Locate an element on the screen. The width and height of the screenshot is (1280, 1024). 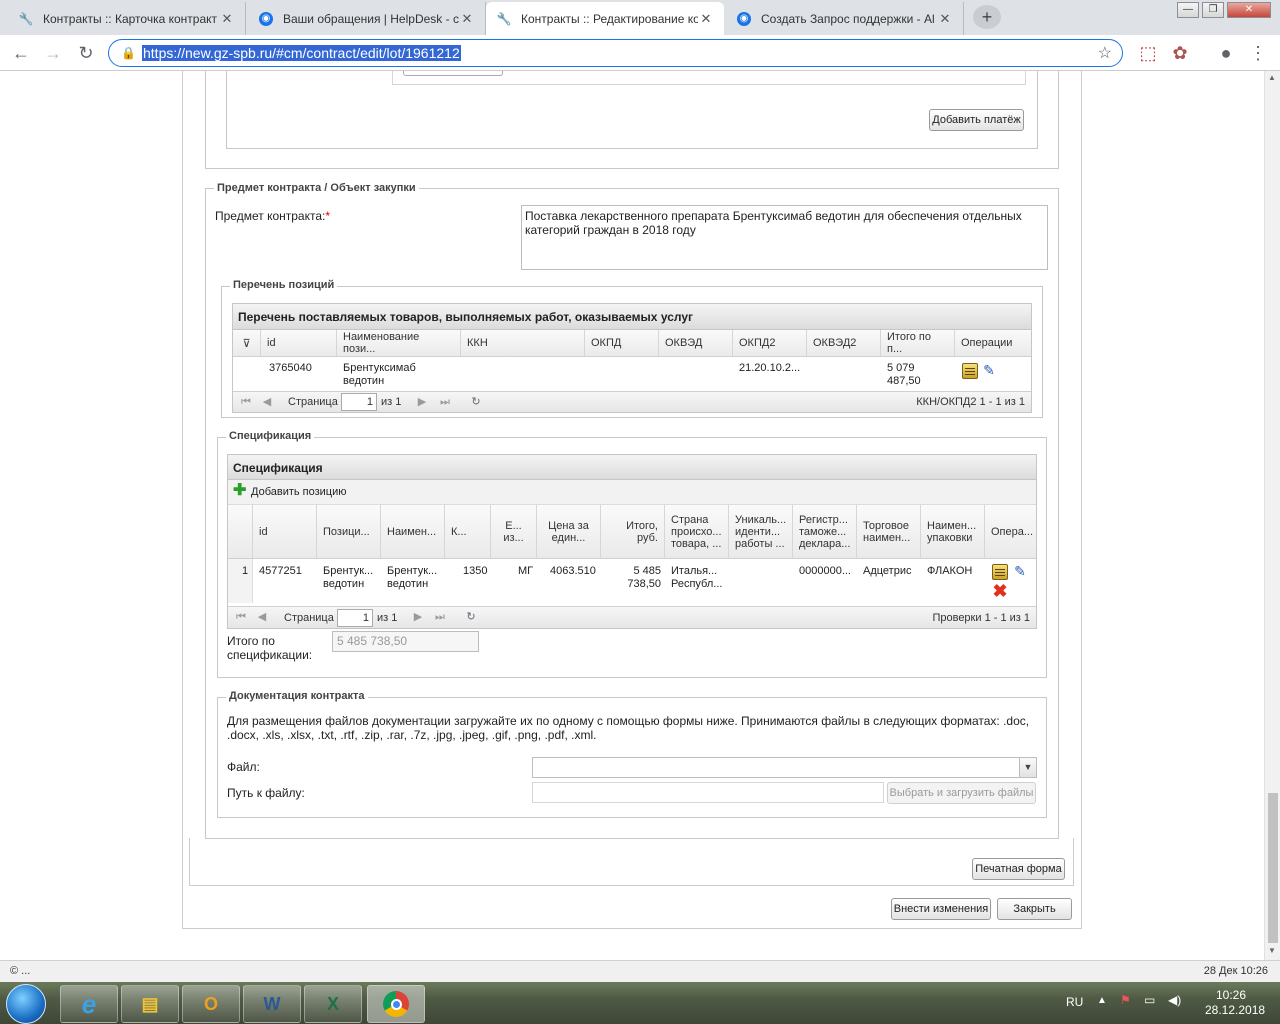
back-arrow-icon: ← is located at coordinates (21, 53).